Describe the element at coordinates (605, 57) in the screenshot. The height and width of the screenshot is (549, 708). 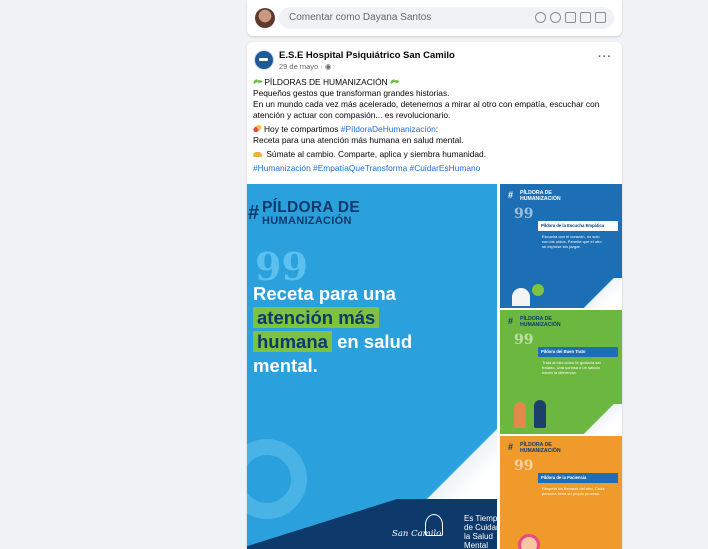
I see `more-options-button: ···` at that location.